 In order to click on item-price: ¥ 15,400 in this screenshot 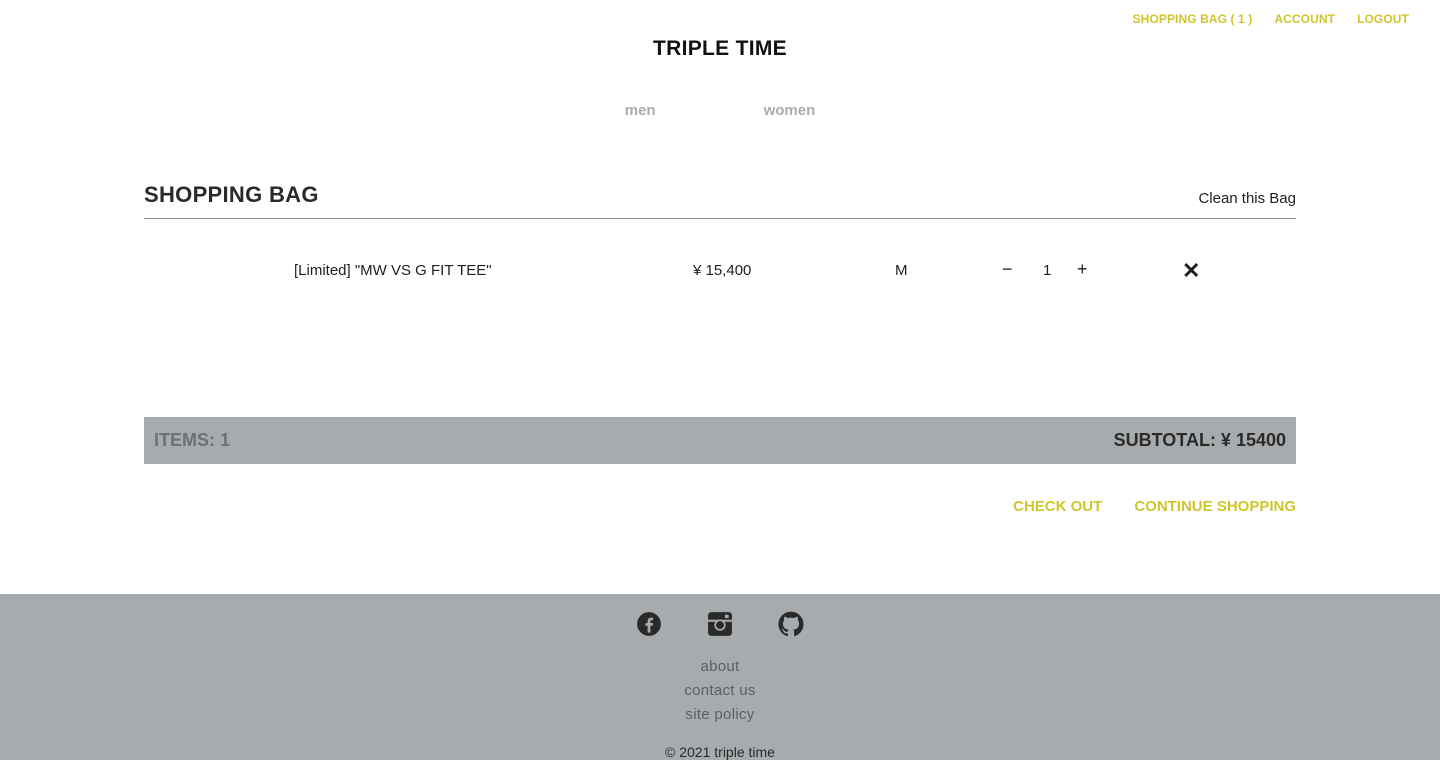, I will do `click(722, 270)`.